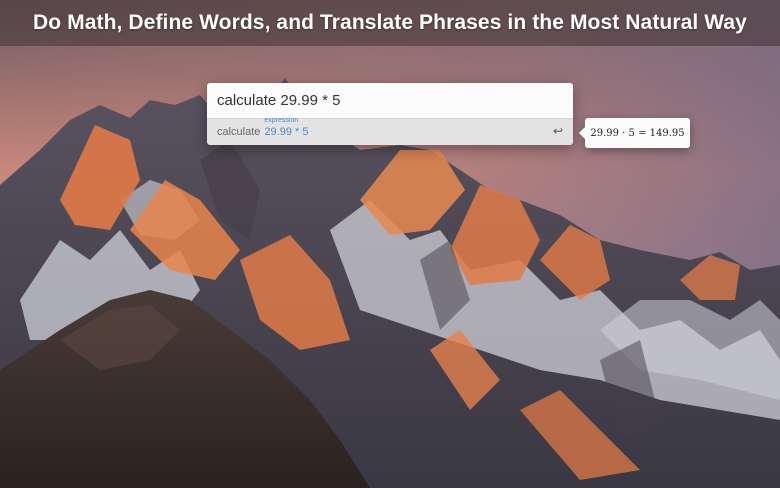 The width and height of the screenshot is (780, 488). What do you see at coordinates (239, 132) in the screenshot?
I see `result-command: calculate` at bounding box center [239, 132].